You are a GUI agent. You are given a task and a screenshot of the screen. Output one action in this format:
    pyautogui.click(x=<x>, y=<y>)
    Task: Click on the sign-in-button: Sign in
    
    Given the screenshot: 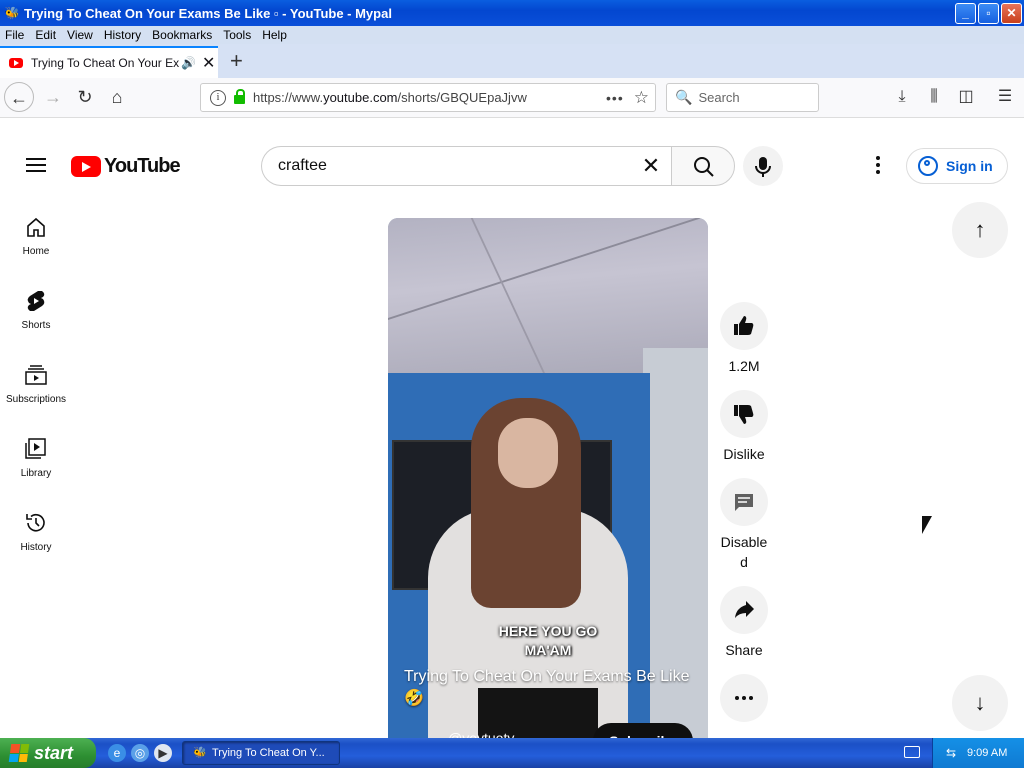 What is the action you would take?
    pyautogui.click(x=957, y=166)
    